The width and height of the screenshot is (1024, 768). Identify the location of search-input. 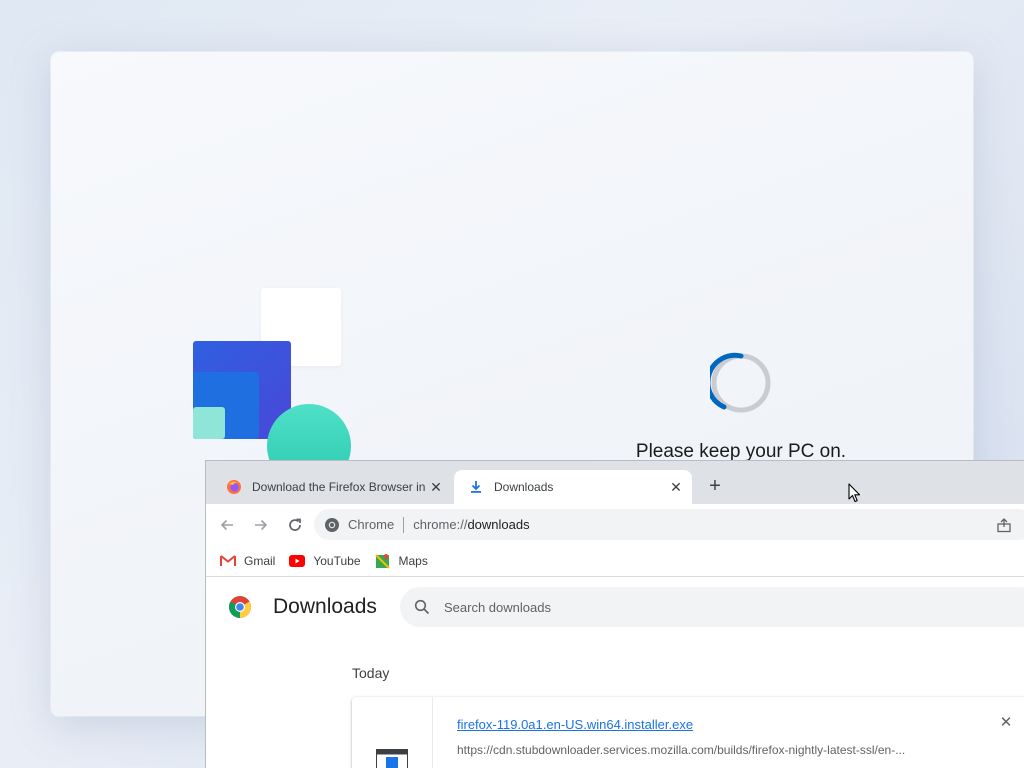
(644, 607).